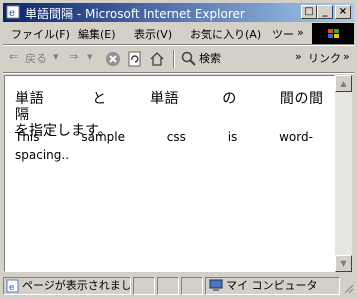 This screenshot has width=357, height=299. What do you see at coordinates (343, 173) in the screenshot?
I see `vertical-scrollbar: ▲ ▼` at bounding box center [343, 173].